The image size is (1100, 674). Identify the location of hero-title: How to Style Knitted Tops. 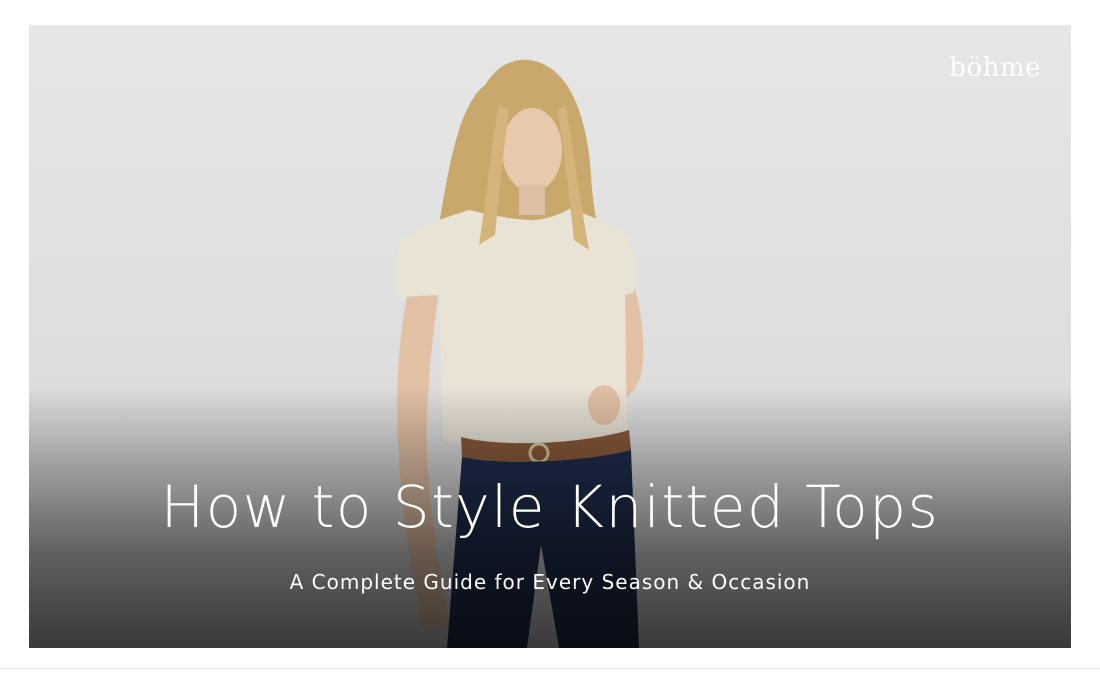
(550, 507).